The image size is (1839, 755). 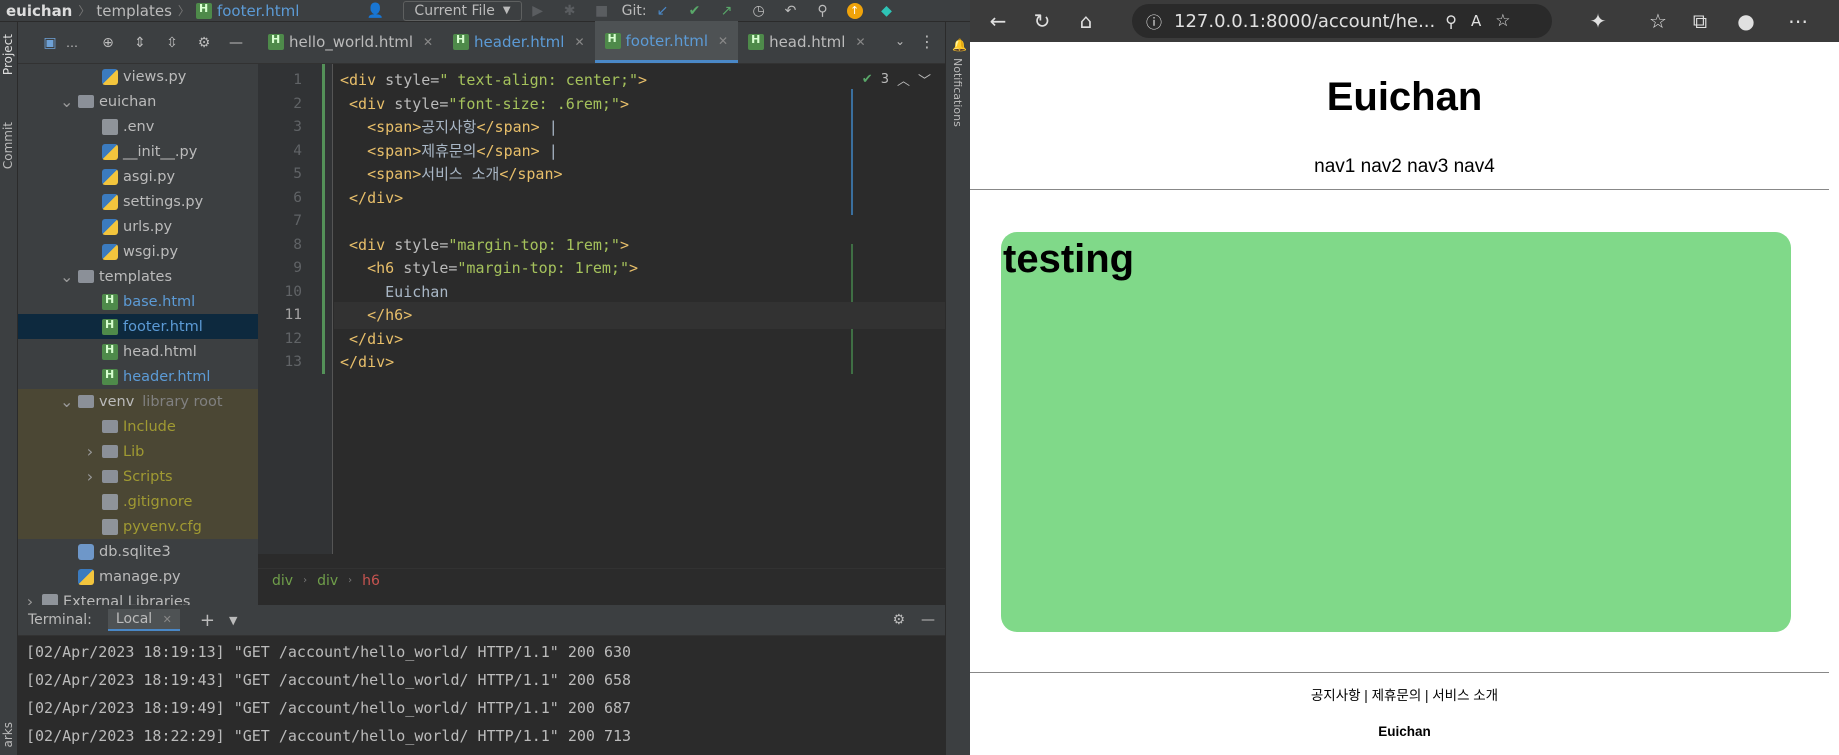 What do you see at coordinates (138, 451) in the screenshot?
I see `tree-item: › Lib` at bounding box center [138, 451].